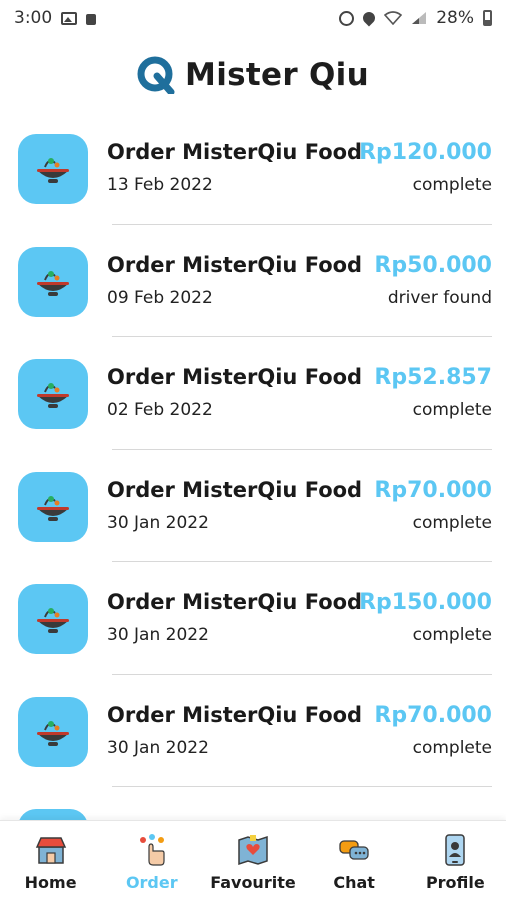  I want to click on nav-profile: Profile, so click(455, 862).